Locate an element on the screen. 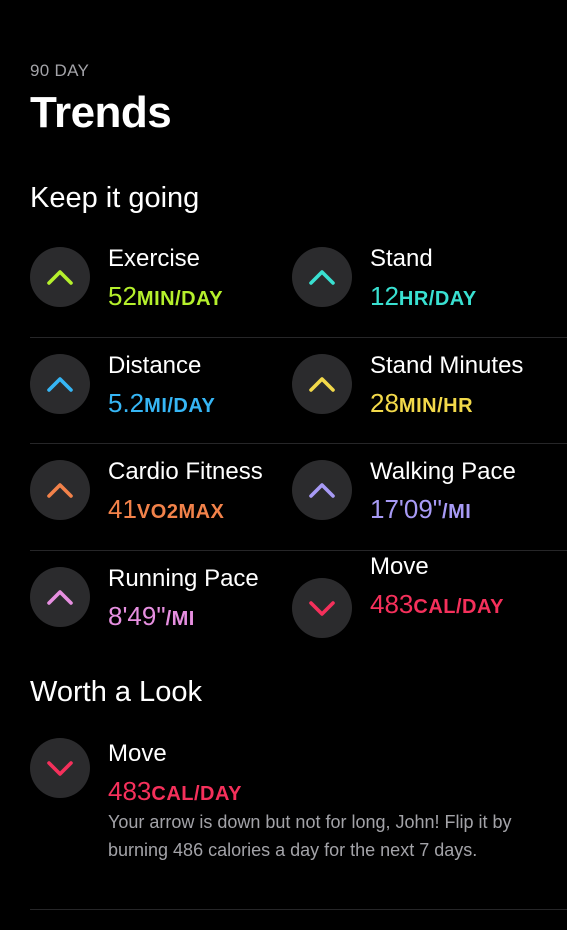 Image resolution: width=567 pixels, height=930 pixels. trend-label: Running Pace is located at coordinates (183, 578).